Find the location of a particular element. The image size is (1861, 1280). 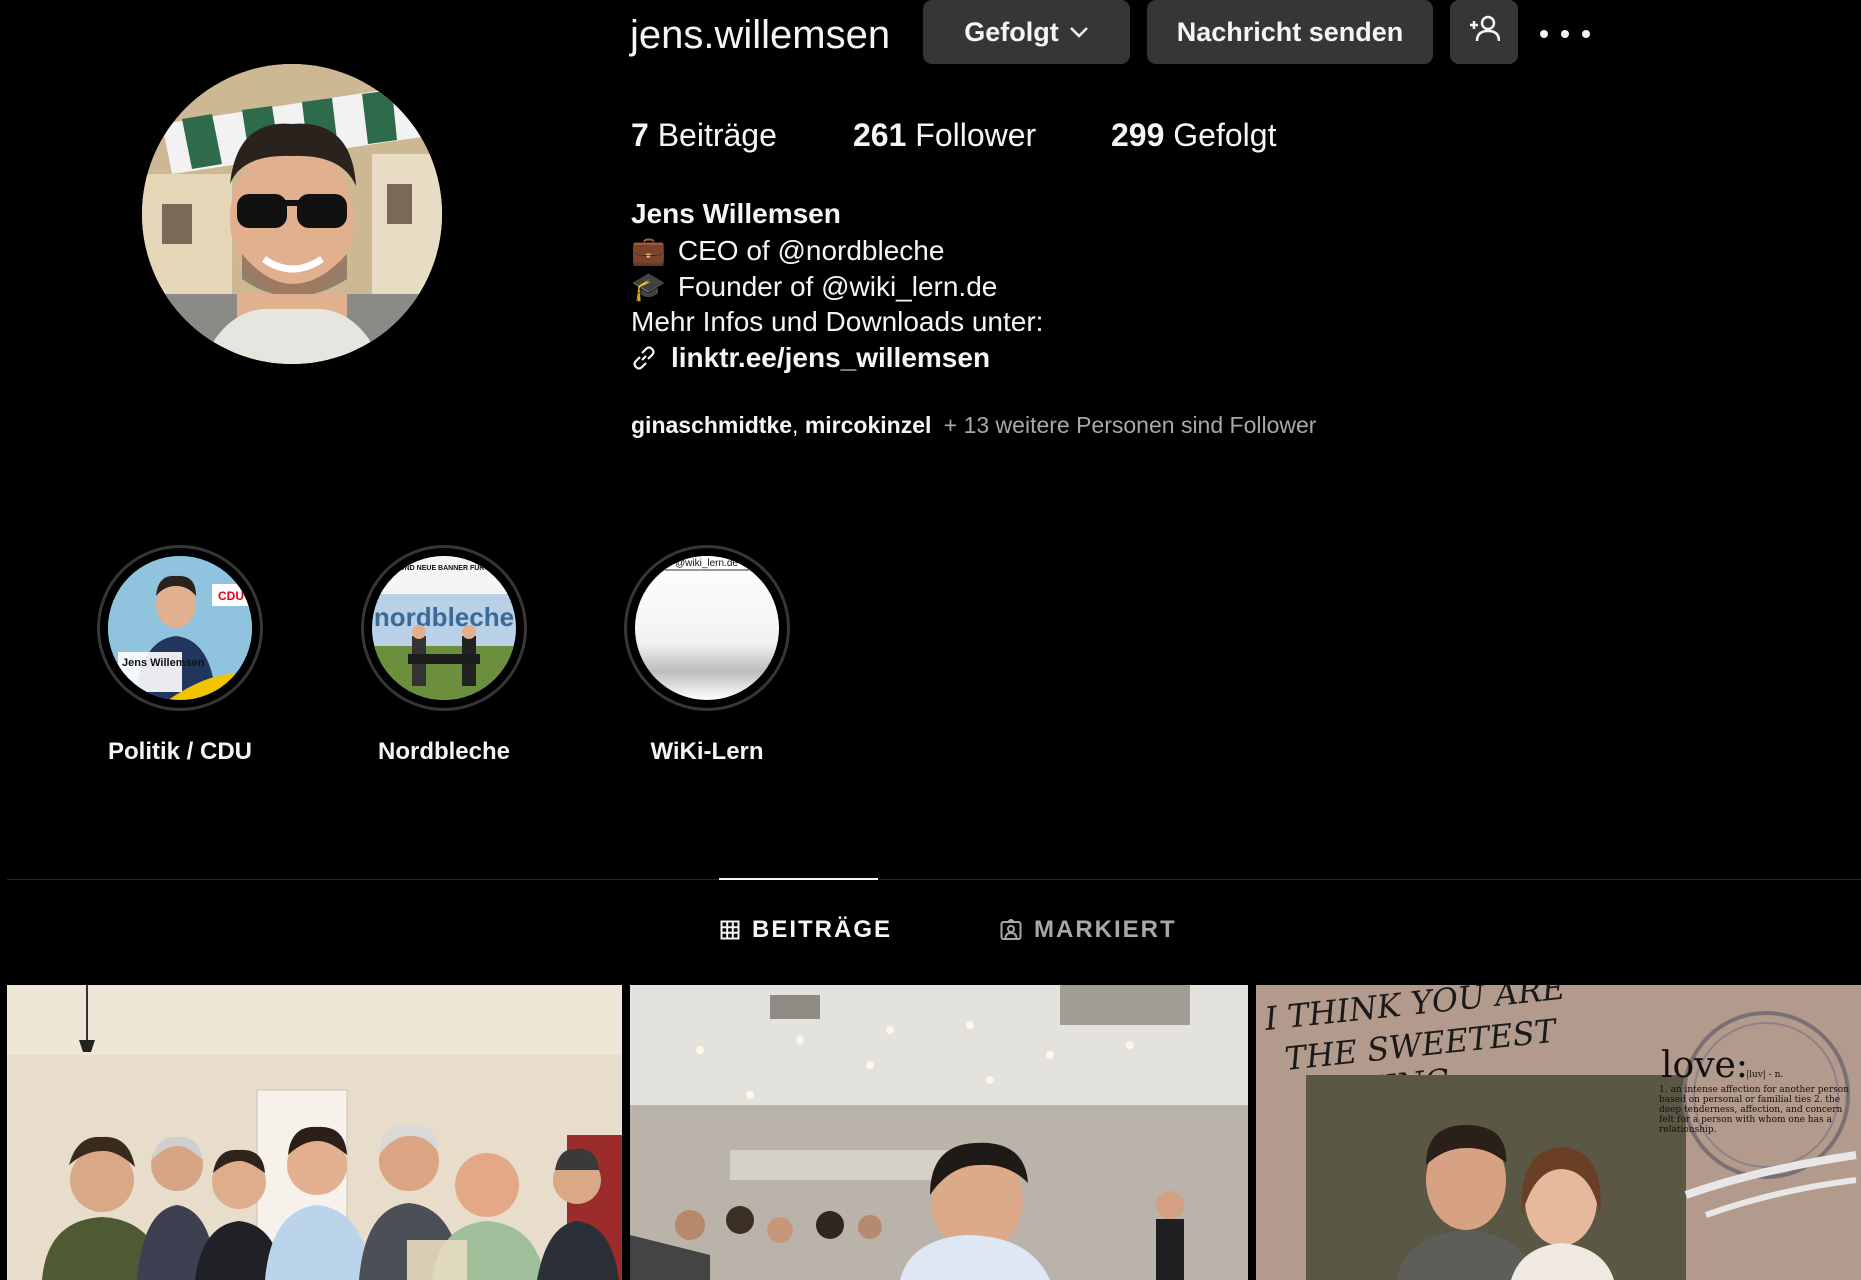

suggest-users-button is located at coordinates (1484, 32).